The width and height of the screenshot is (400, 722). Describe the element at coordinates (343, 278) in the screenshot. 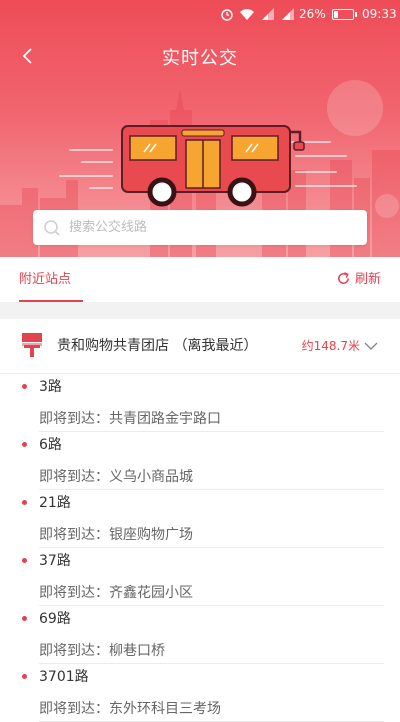

I see `refresh-icon` at that location.